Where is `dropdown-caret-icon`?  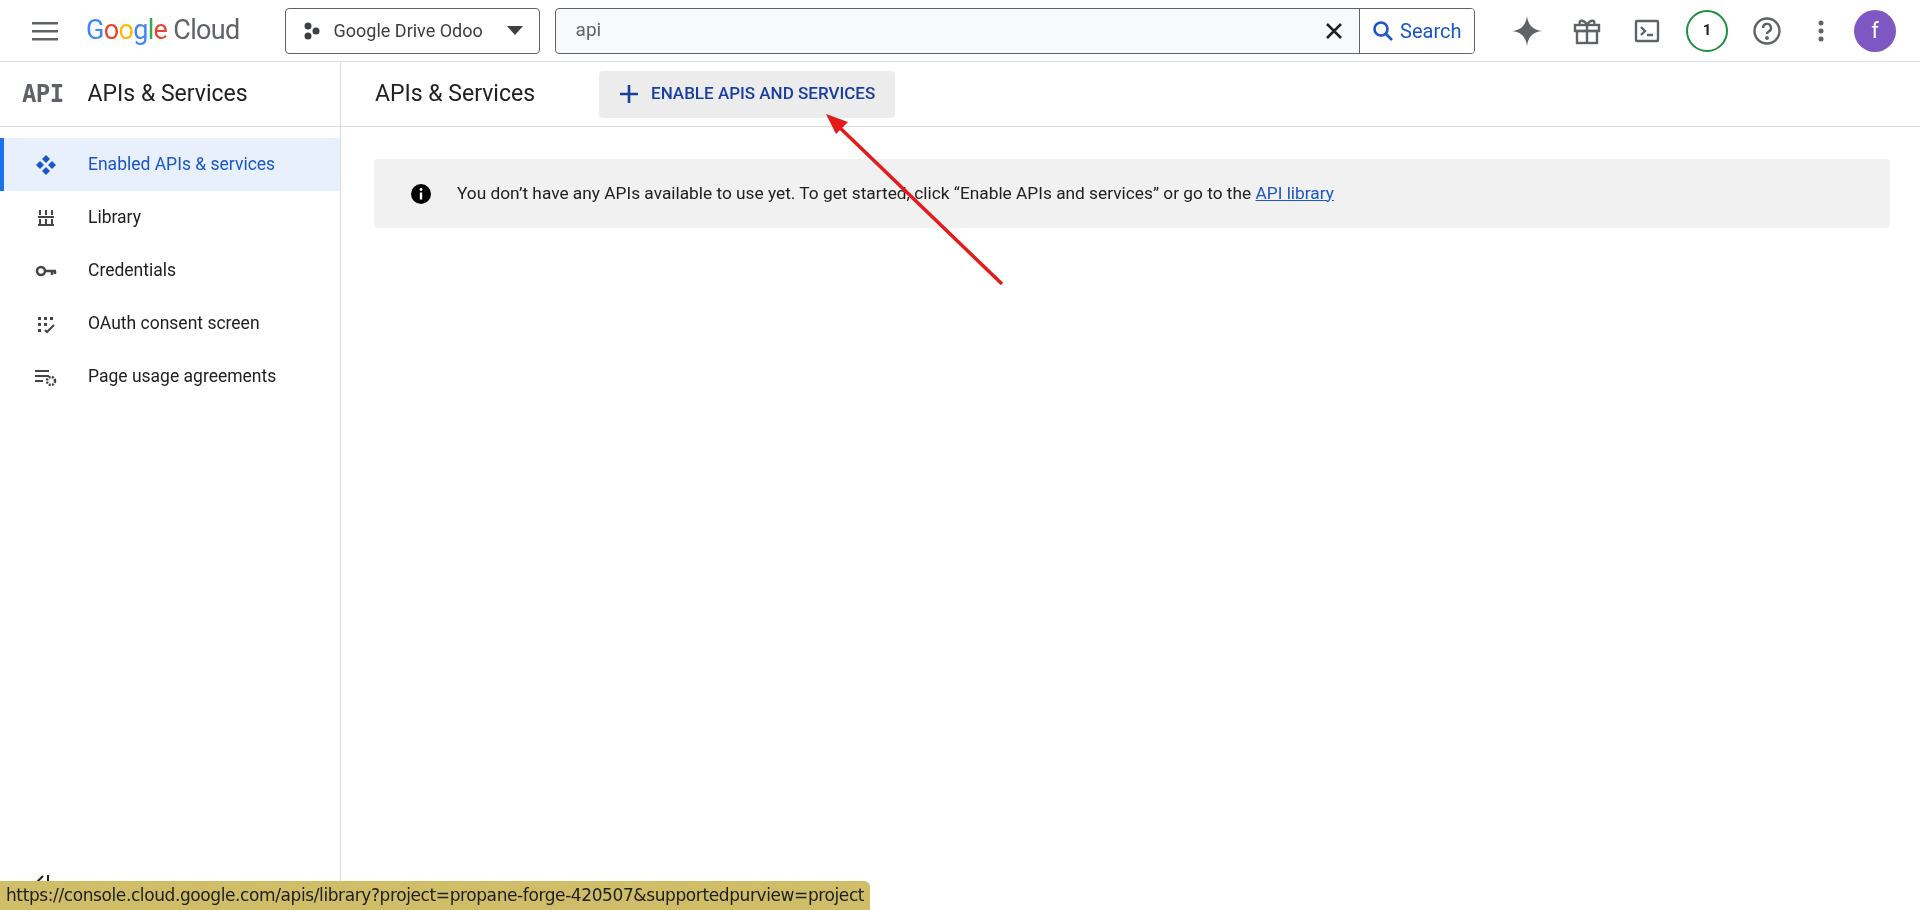
dropdown-caret-icon is located at coordinates (514, 30).